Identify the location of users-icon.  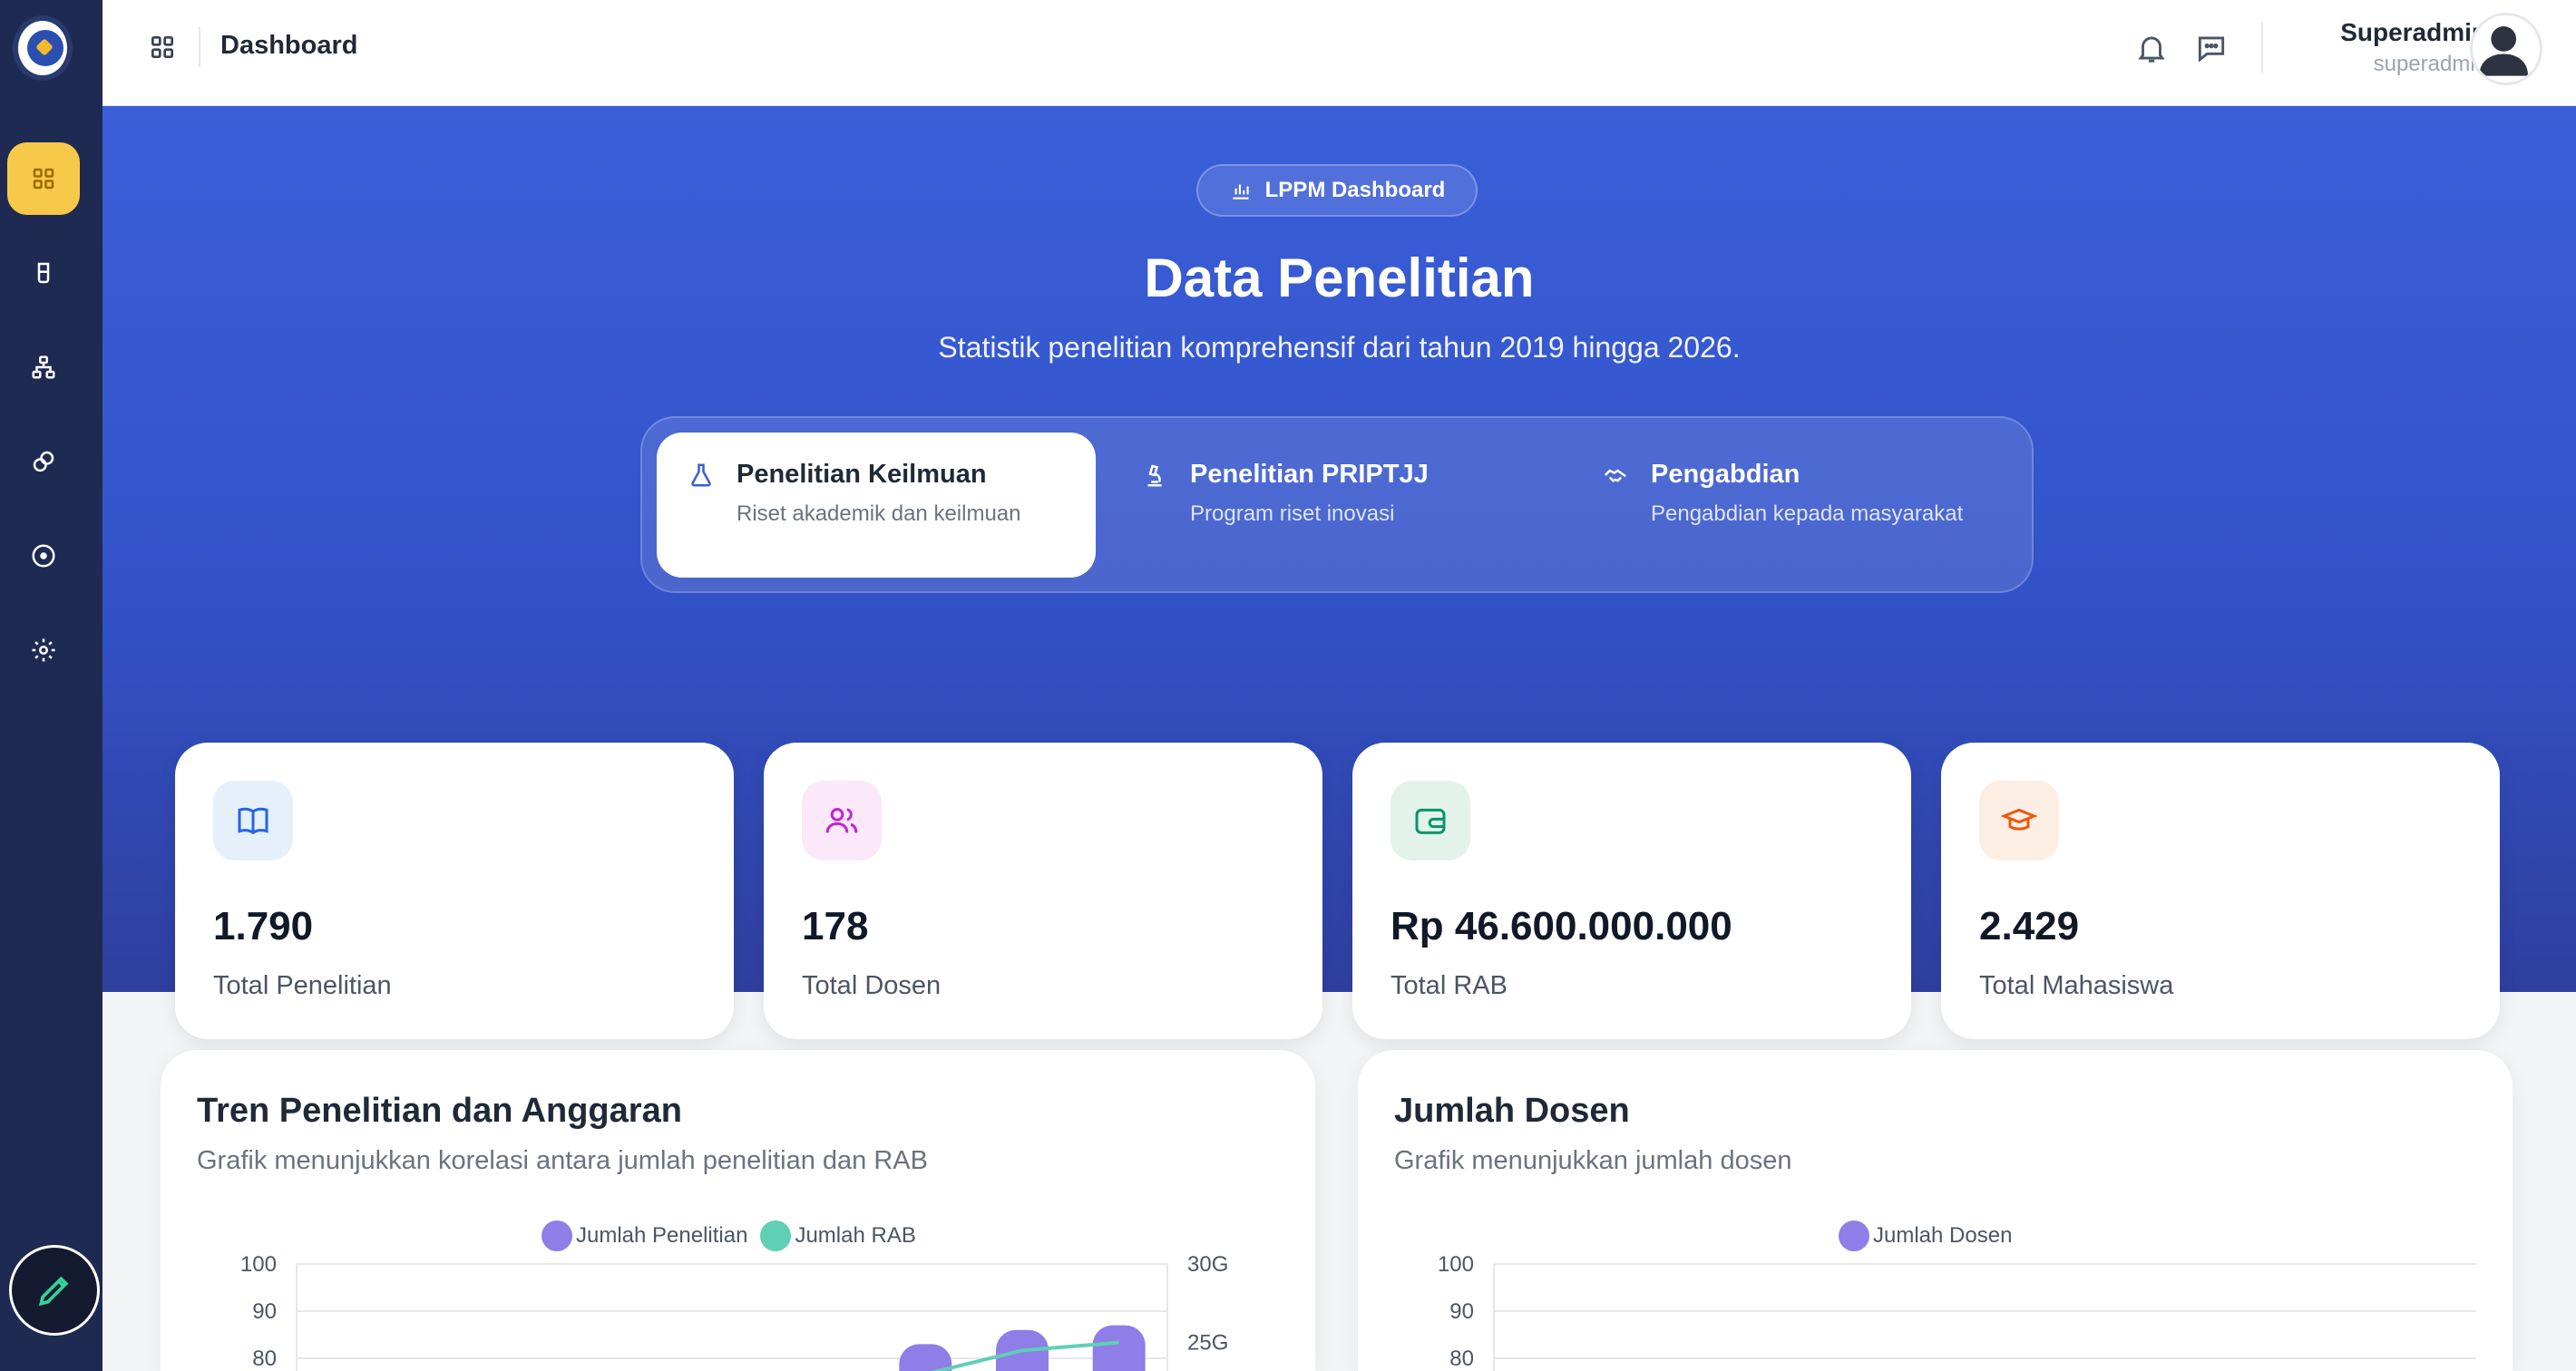
(841, 820).